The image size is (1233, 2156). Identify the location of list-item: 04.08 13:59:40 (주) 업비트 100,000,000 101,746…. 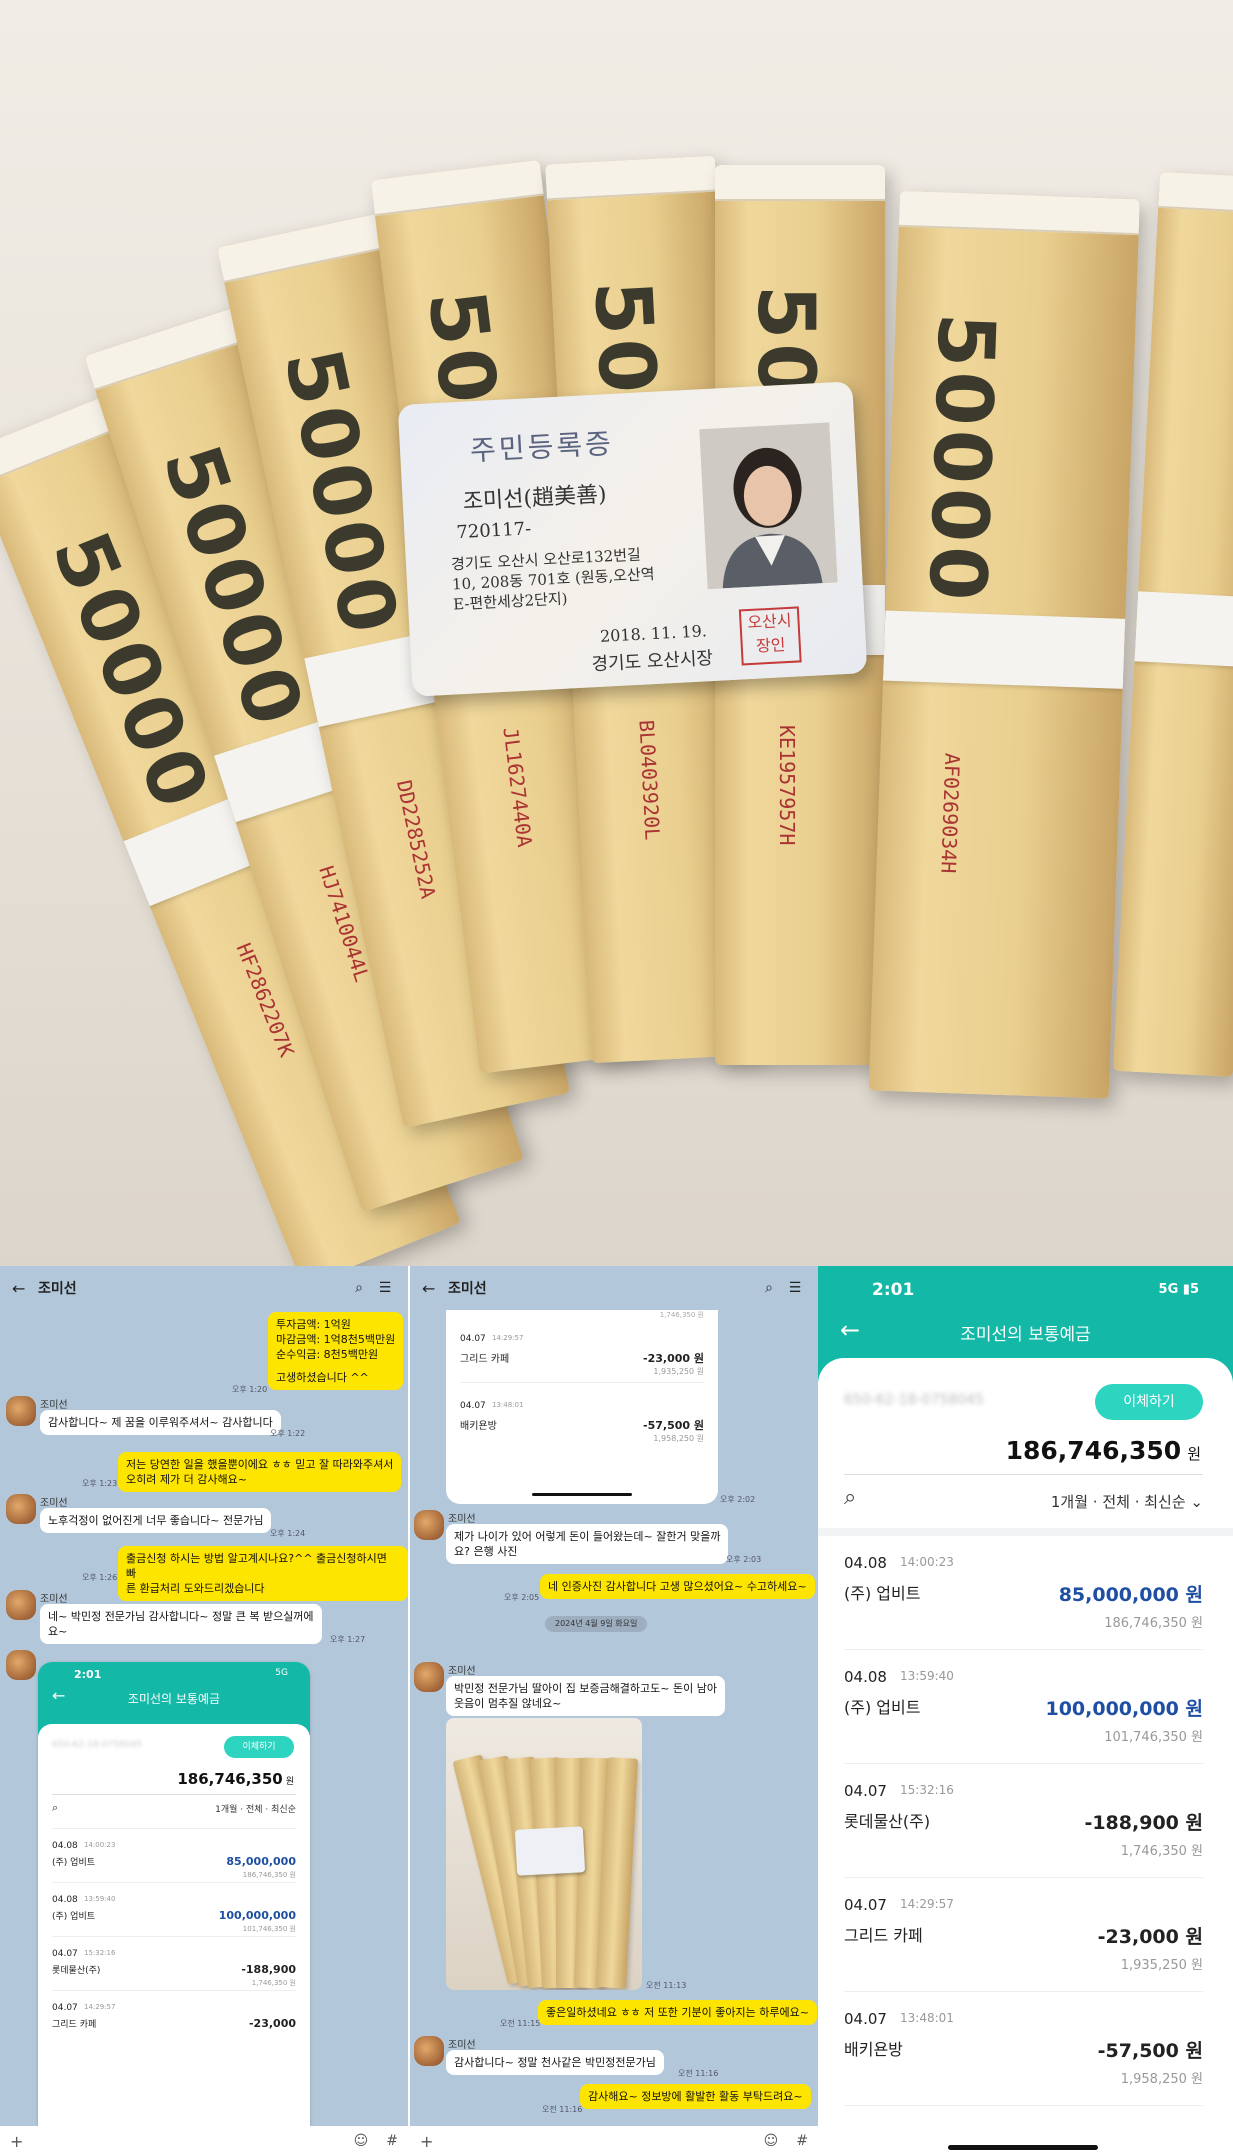
(174, 1909).